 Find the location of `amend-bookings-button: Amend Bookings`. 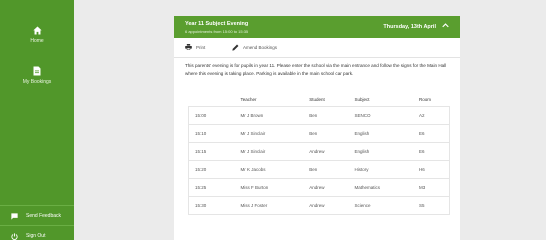

amend-bookings-button: Amend Bookings is located at coordinates (254, 47).